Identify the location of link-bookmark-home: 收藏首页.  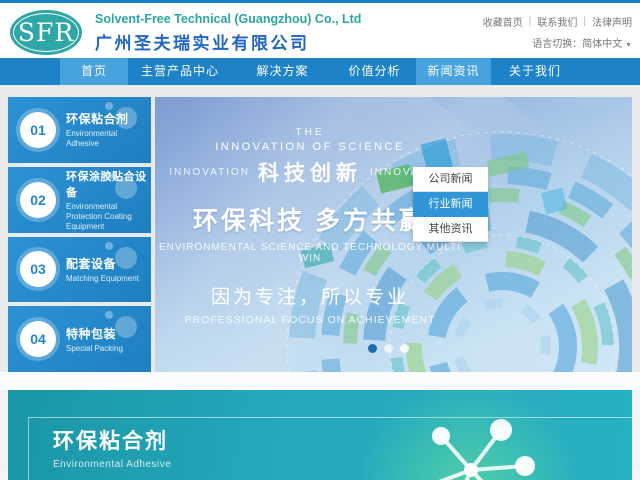
(503, 21).